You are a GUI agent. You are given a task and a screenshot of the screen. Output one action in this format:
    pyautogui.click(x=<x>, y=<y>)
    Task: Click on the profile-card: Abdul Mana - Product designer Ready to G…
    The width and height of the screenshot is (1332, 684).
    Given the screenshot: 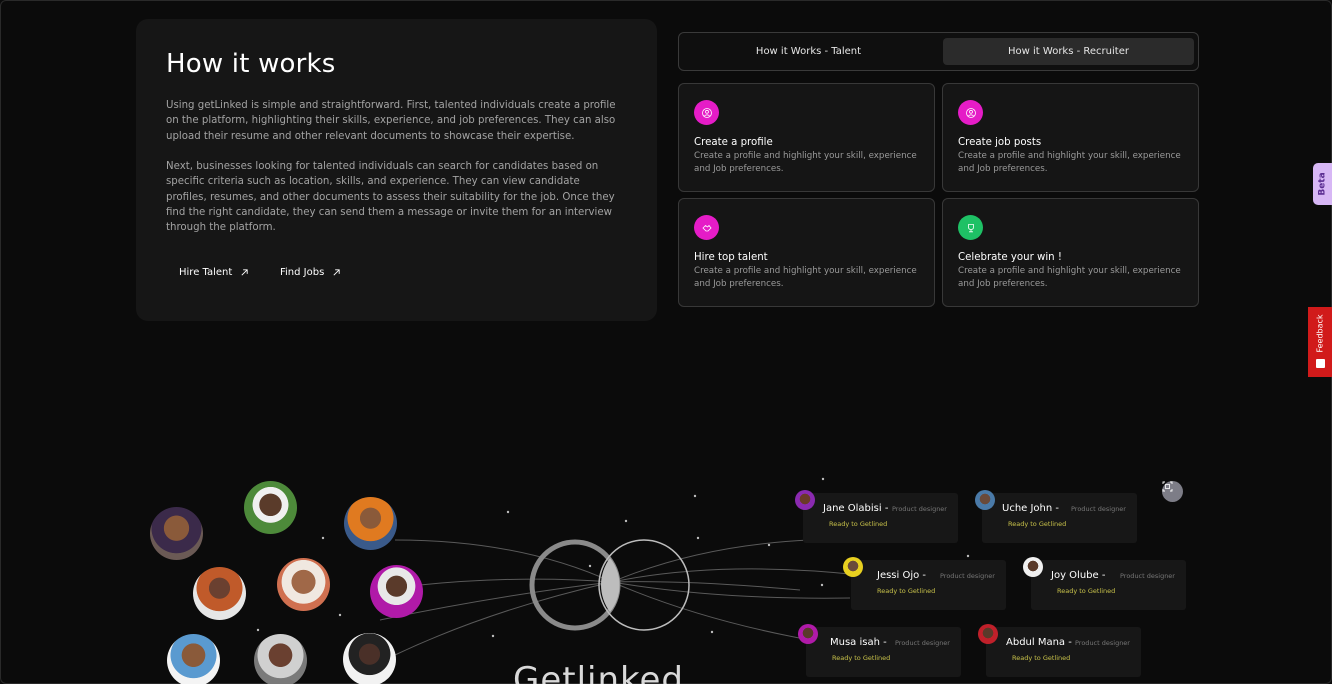 What is the action you would take?
    pyautogui.click(x=1063, y=652)
    